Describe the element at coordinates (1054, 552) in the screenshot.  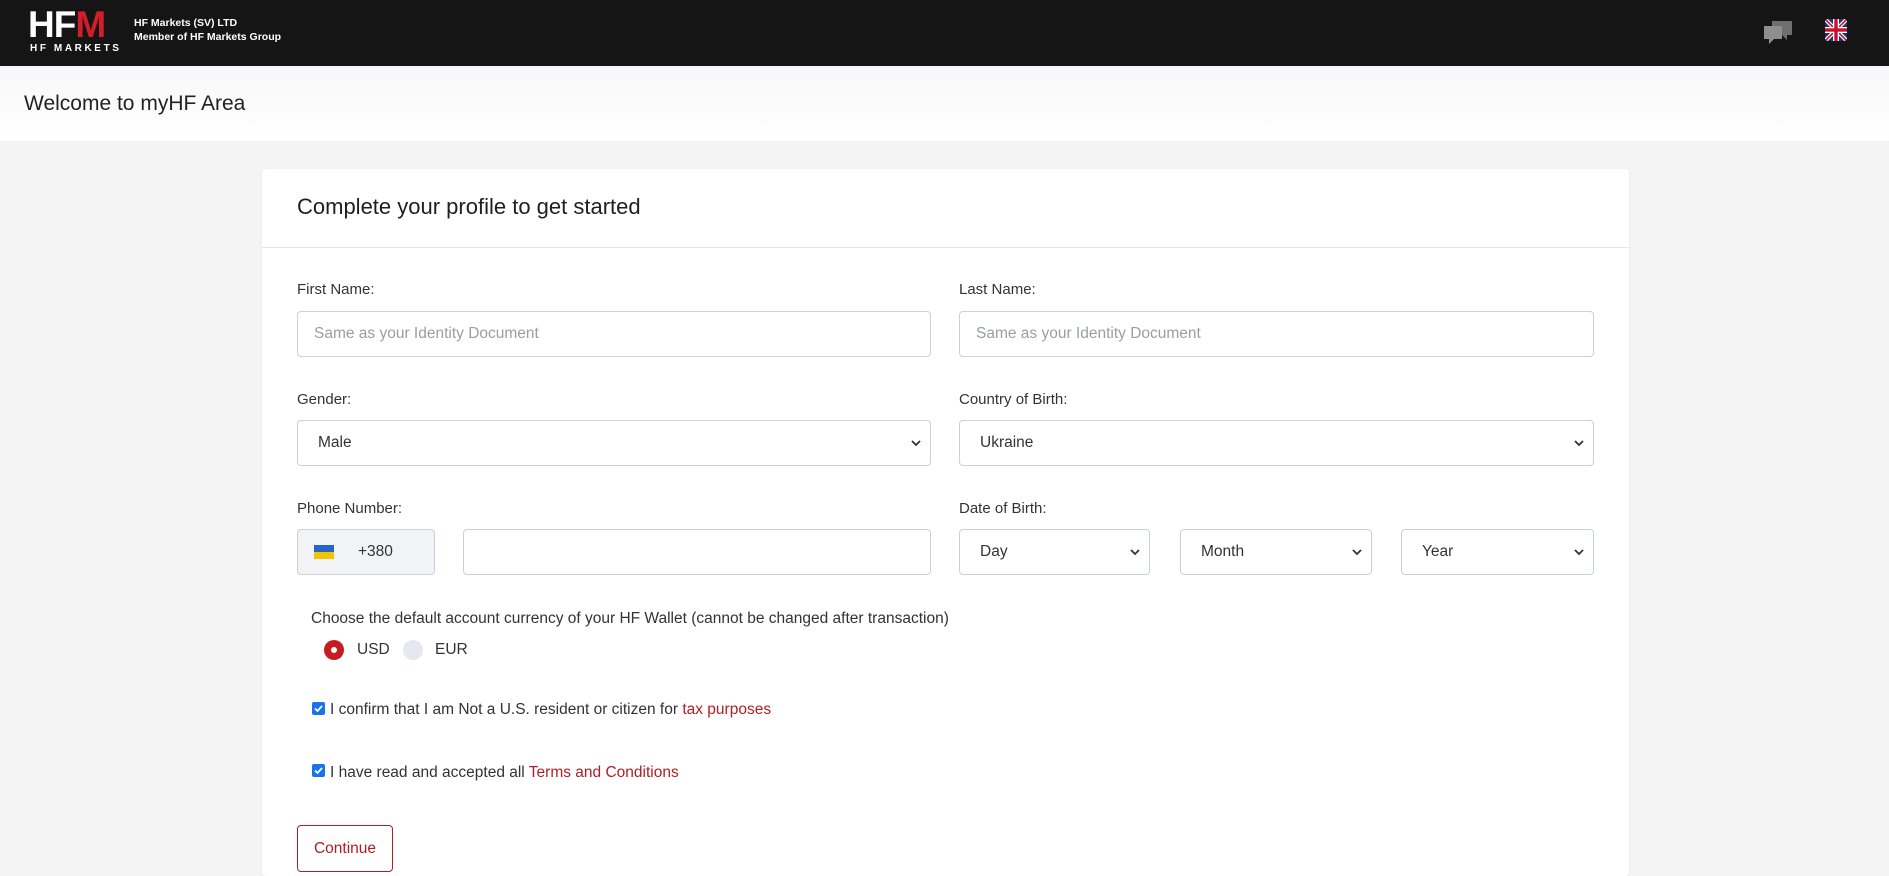
I see `dob-day-select: Day` at that location.